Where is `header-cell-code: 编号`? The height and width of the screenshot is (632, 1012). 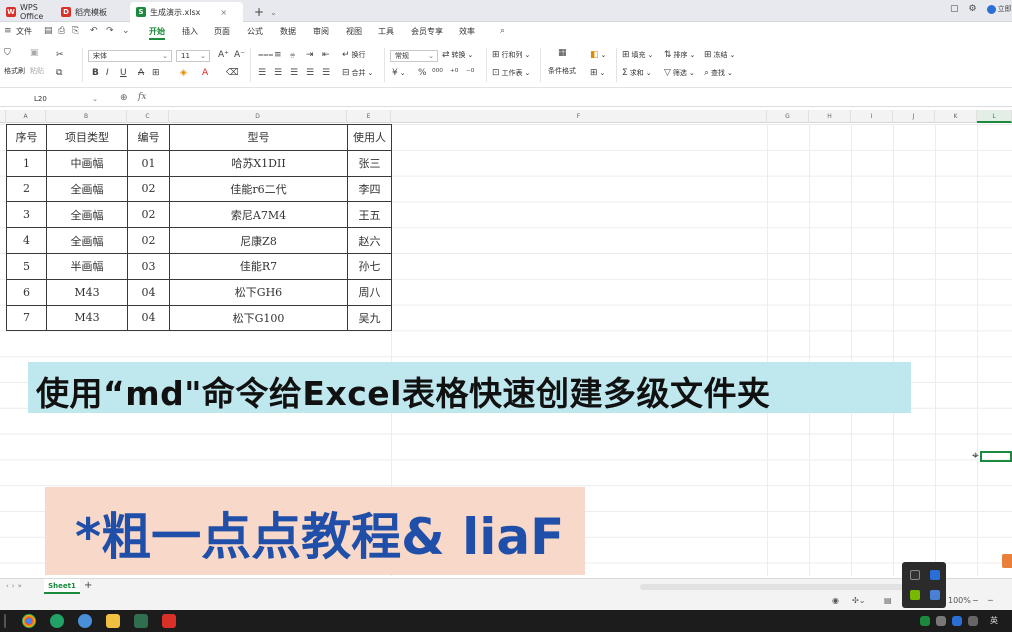 header-cell-code: 编号 is located at coordinates (148, 137).